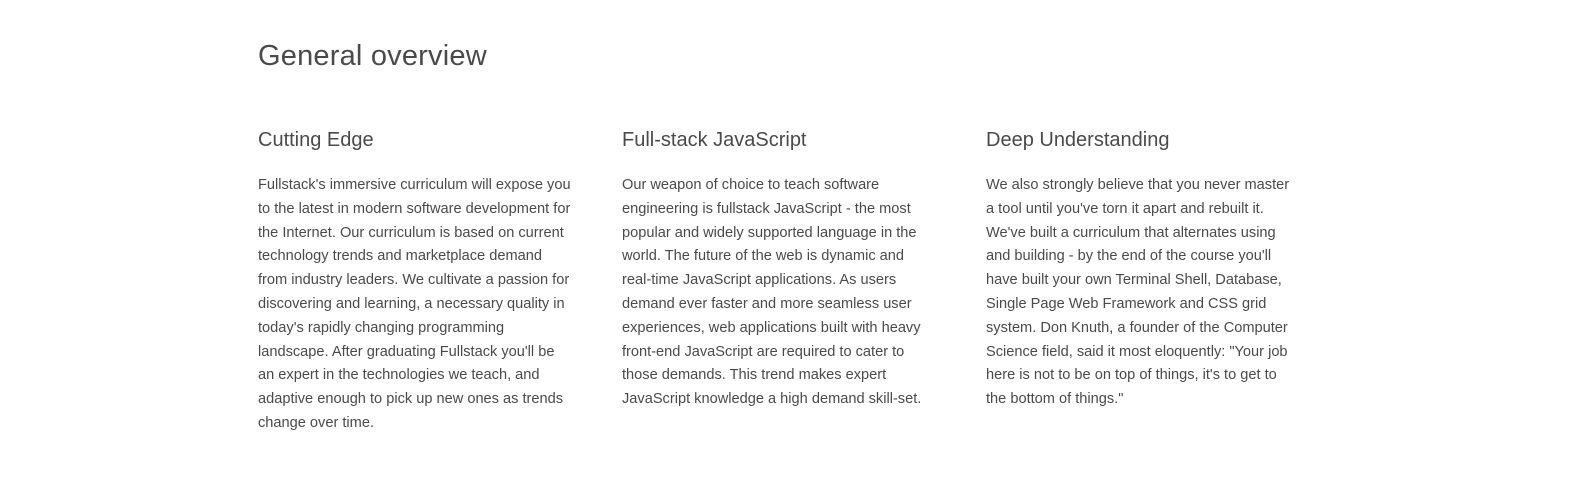 The image size is (1580, 498). I want to click on column-heading-cutting-edge: Cutting Edge, so click(316, 140).